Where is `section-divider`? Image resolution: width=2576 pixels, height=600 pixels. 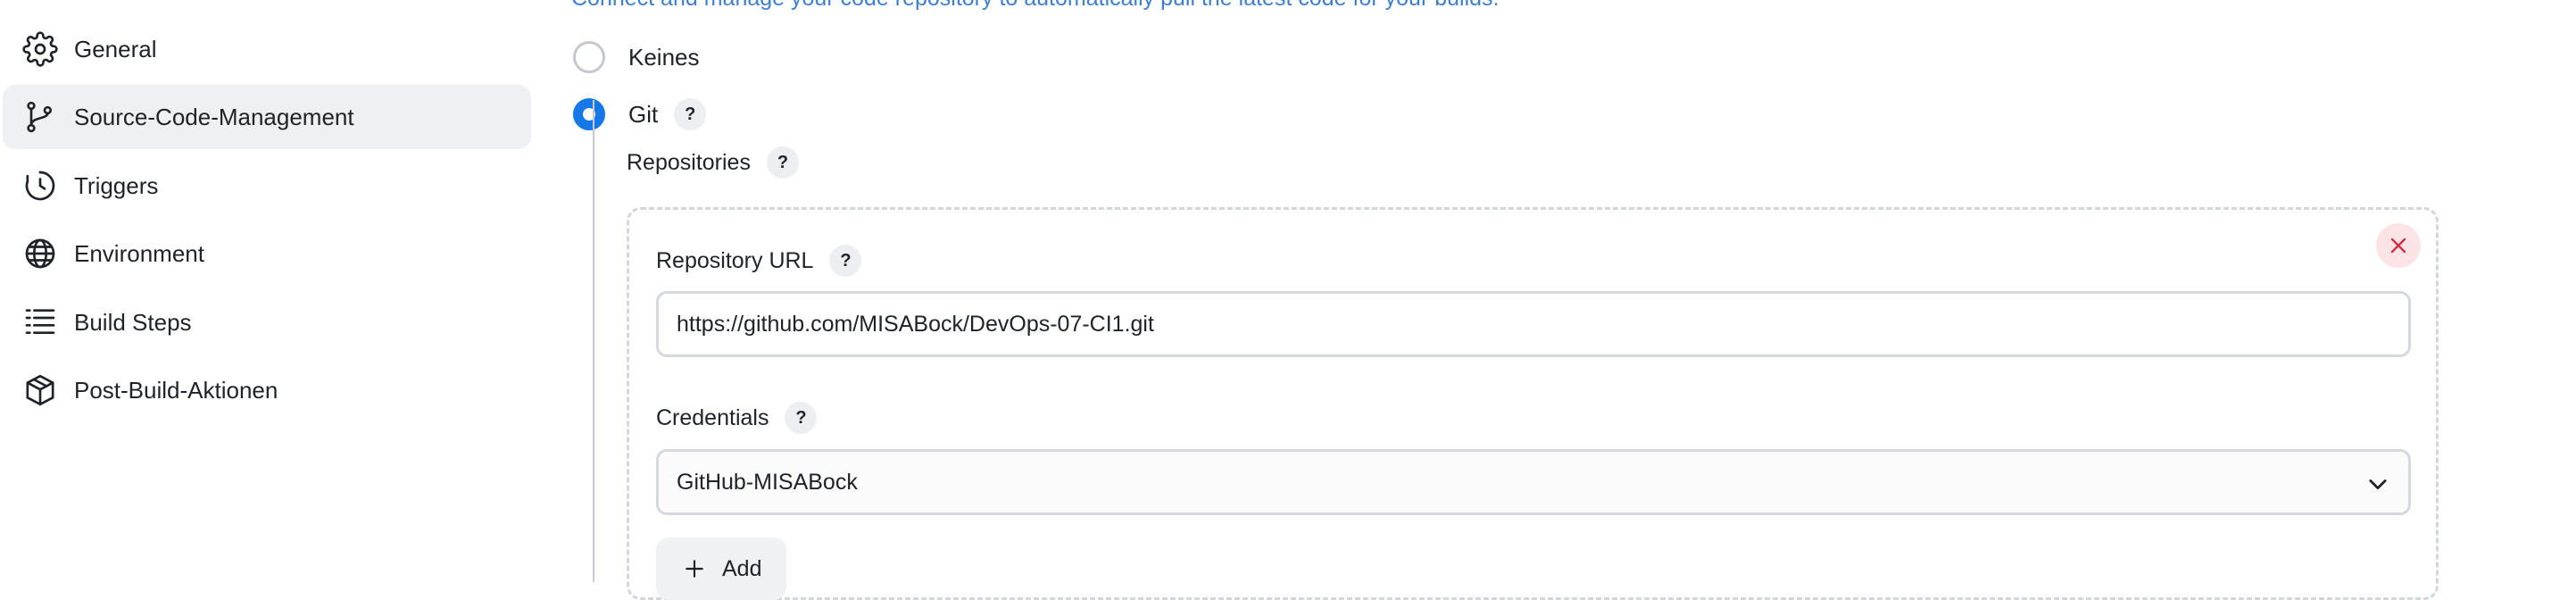 section-divider is located at coordinates (593, 341).